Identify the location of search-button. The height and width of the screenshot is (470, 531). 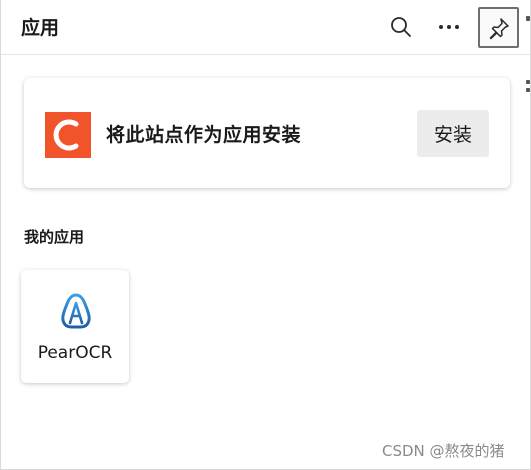
(401, 27).